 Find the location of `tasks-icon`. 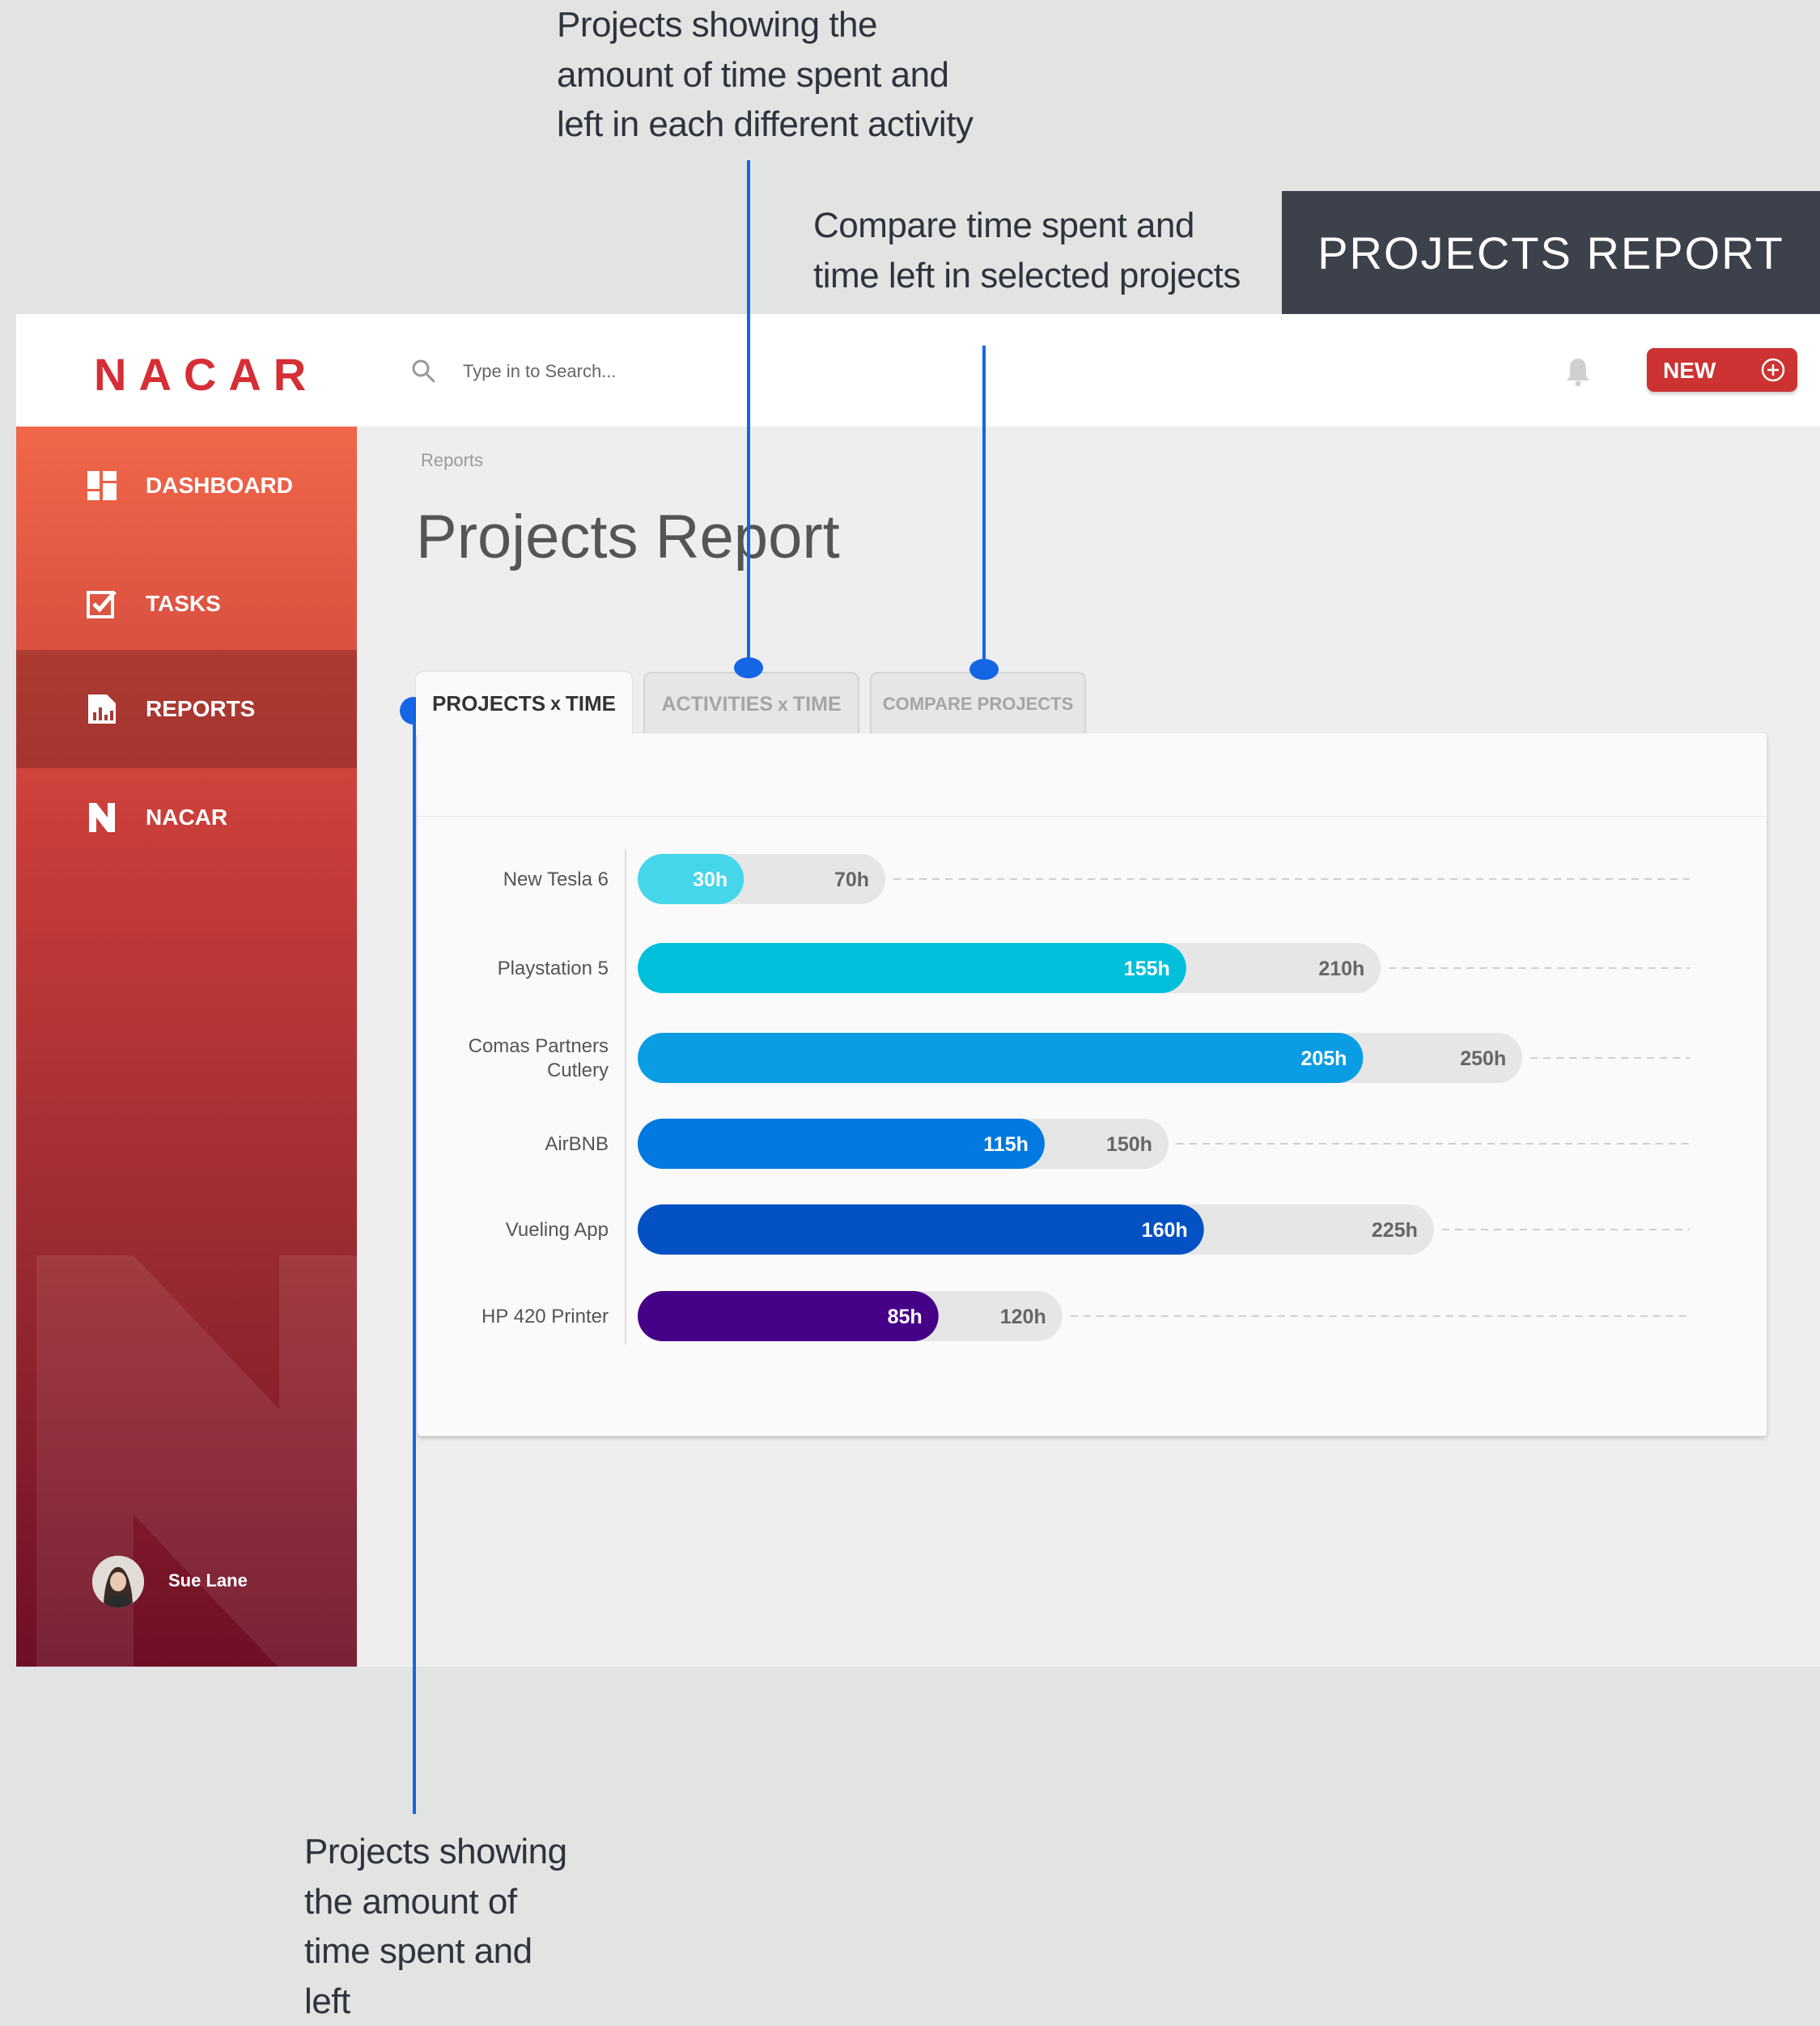

tasks-icon is located at coordinates (102, 604).